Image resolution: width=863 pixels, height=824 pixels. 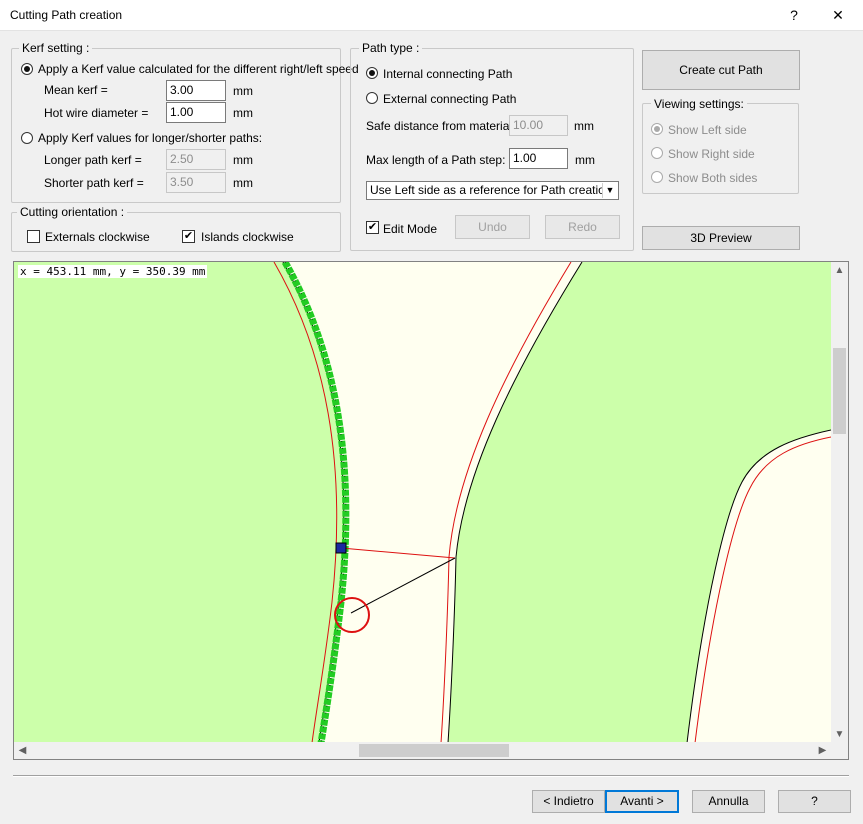 What do you see at coordinates (838, 15) in the screenshot?
I see `close-icon: ✕` at bounding box center [838, 15].